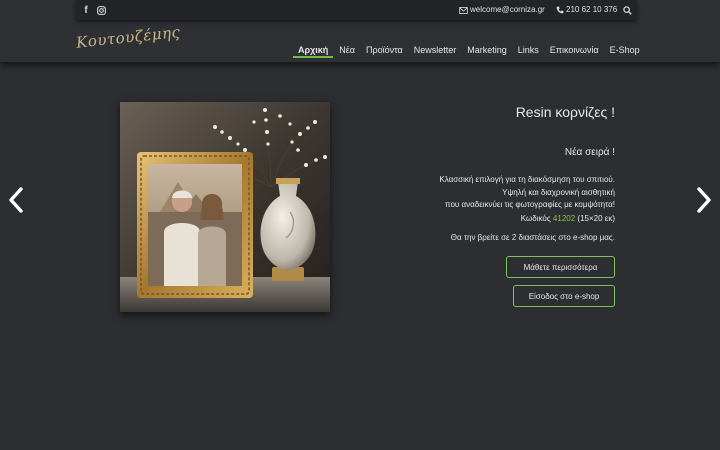 This screenshot has height=450, width=720. I want to click on instagram-icon, so click(101, 10).